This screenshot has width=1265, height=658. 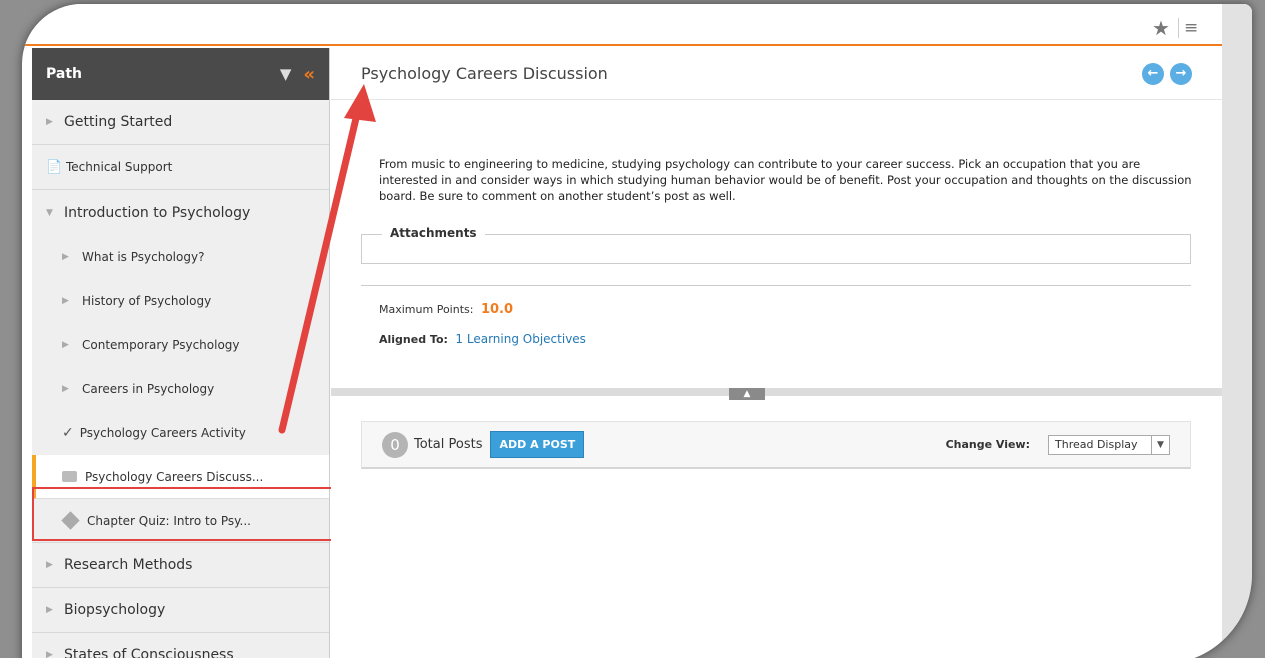 I want to click on sidebar-item-label: What is Psychology?, so click(x=143, y=257).